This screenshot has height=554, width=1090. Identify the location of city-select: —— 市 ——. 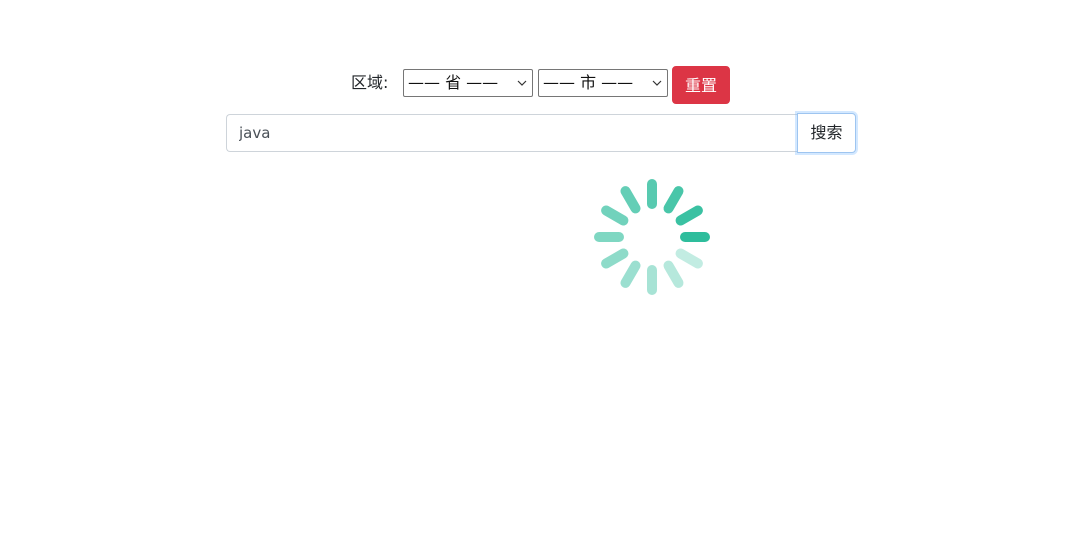
(603, 83).